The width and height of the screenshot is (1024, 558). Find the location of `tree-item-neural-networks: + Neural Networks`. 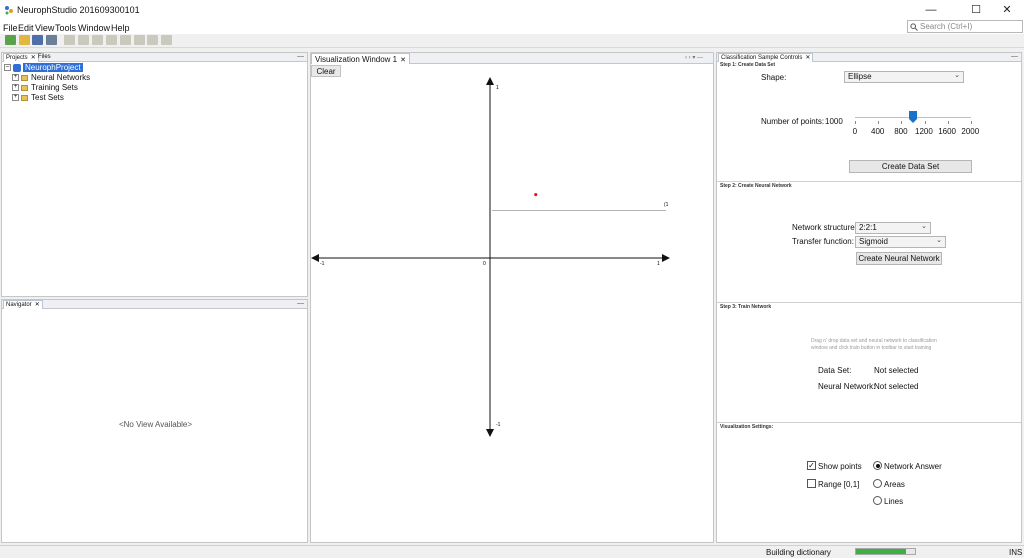

tree-item-neural-networks: + Neural Networks is located at coordinates (51, 77).